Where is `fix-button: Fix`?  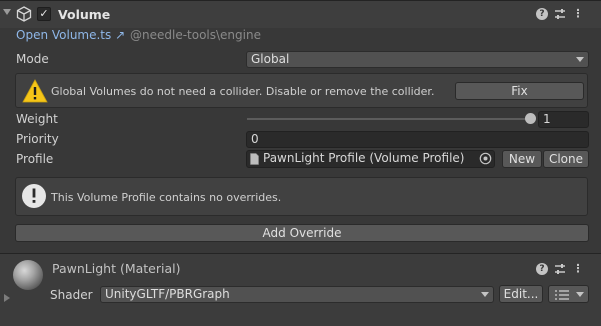
fix-button: Fix is located at coordinates (519, 91).